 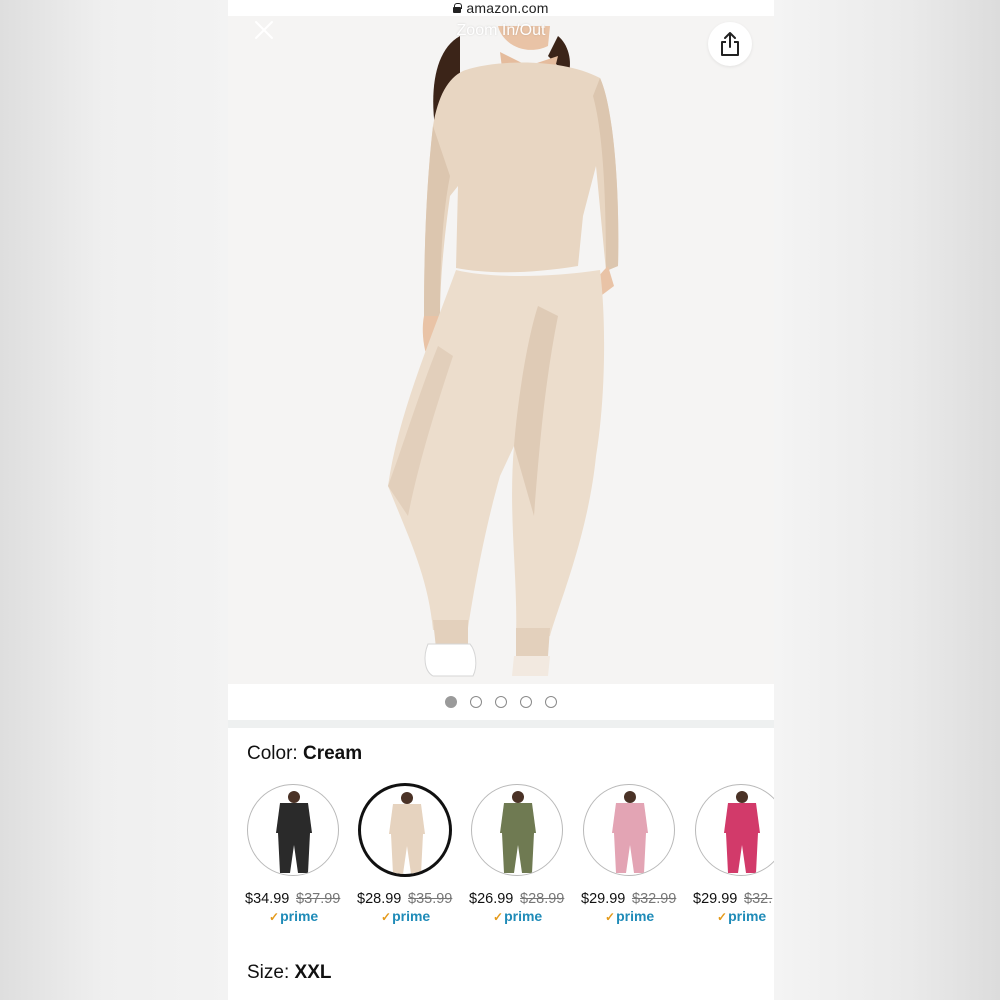 What do you see at coordinates (318, 899) in the screenshot?
I see `swatch-list-price: $37.99` at bounding box center [318, 899].